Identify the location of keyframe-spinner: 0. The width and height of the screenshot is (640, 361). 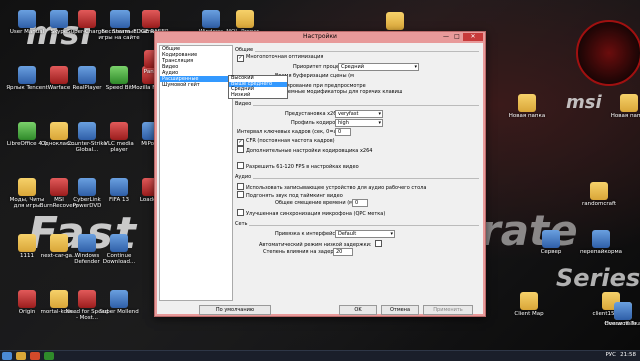
(343, 132).